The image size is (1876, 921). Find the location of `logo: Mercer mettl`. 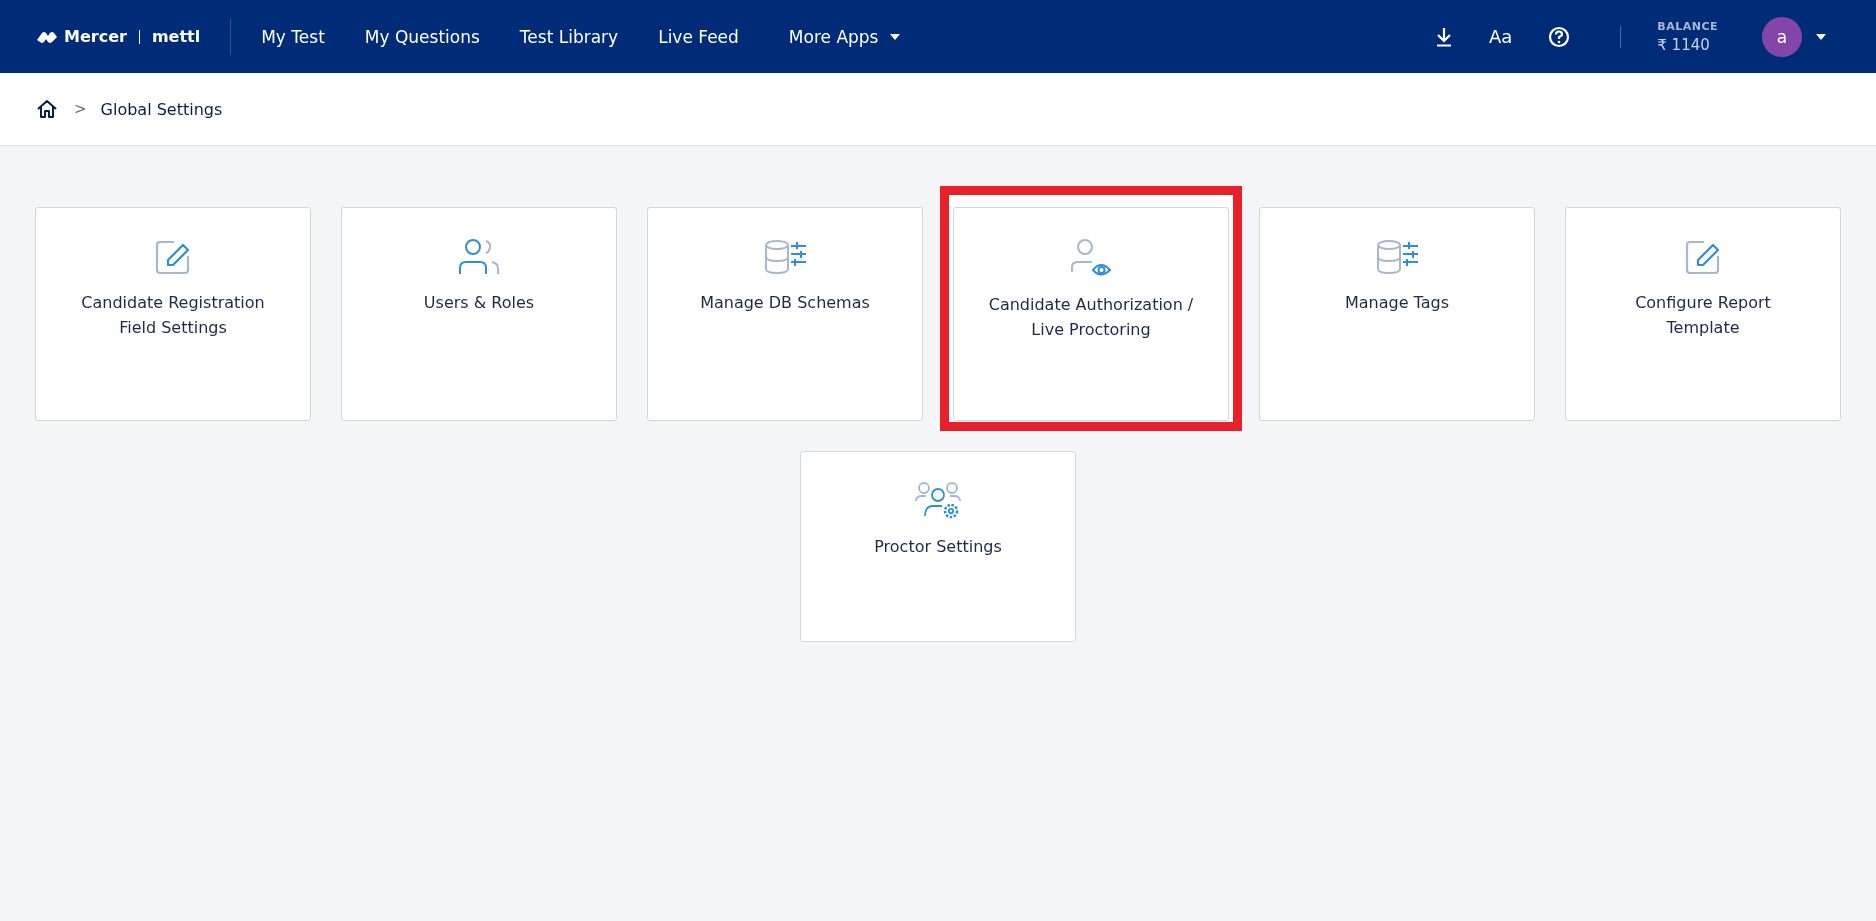

logo: Mercer mettl is located at coordinates (118, 36).